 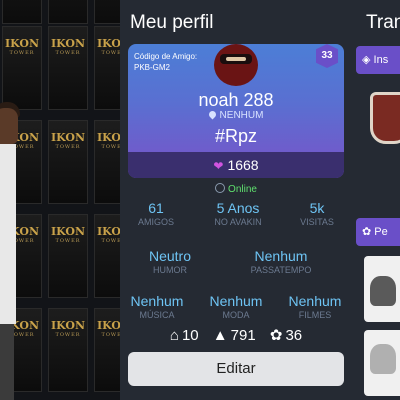 What do you see at coordinates (242, 189) in the screenshot?
I see `online-label: Online` at bounding box center [242, 189].